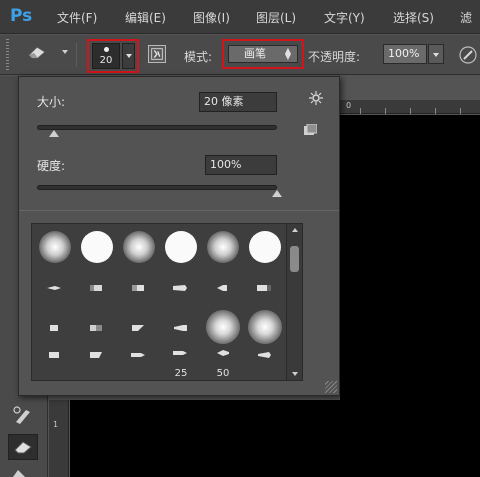 This screenshot has width=480, height=477. What do you see at coordinates (466, 17) in the screenshot?
I see `menu-filter: 滤` at bounding box center [466, 17].